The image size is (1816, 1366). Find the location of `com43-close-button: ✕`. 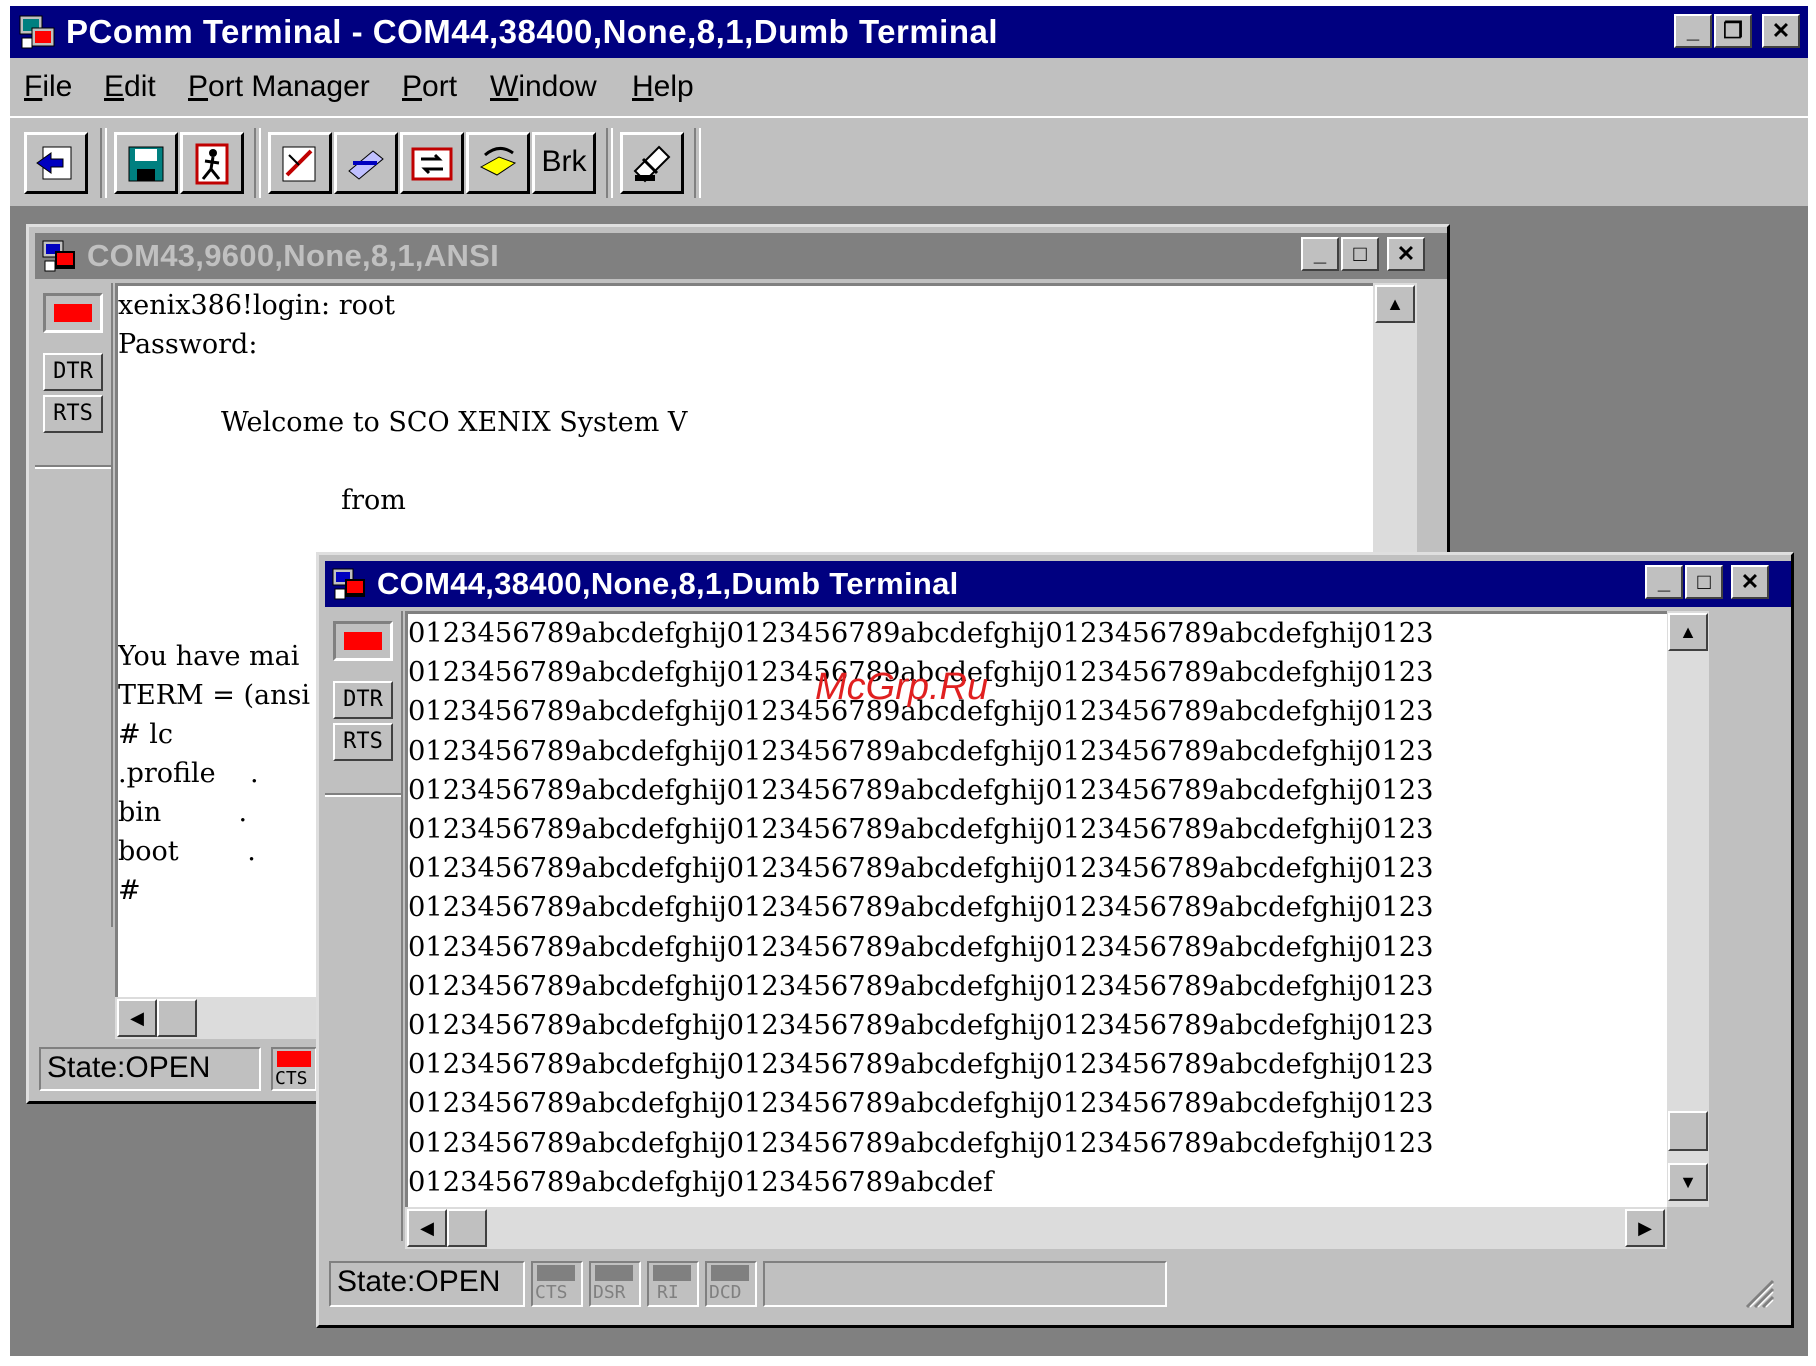

com43-close-button: ✕ is located at coordinates (1406, 254).